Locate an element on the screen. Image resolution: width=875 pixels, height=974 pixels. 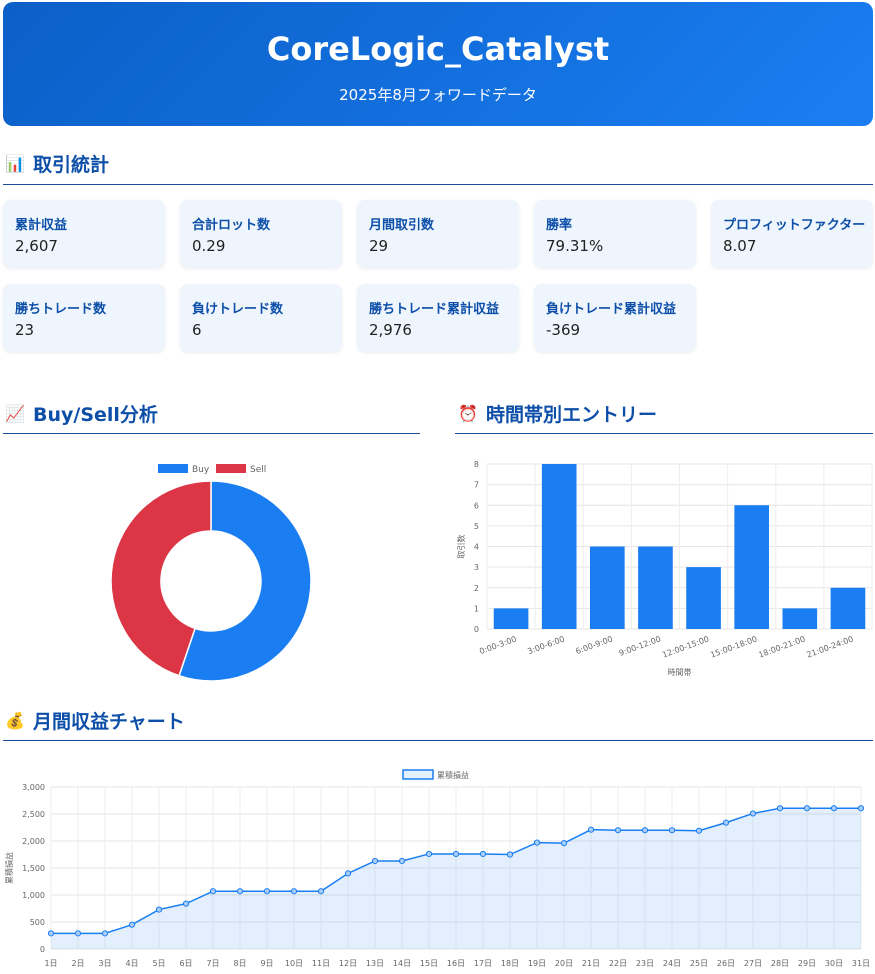
x-tick-label: 15日 is located at coordinates (429, 963).